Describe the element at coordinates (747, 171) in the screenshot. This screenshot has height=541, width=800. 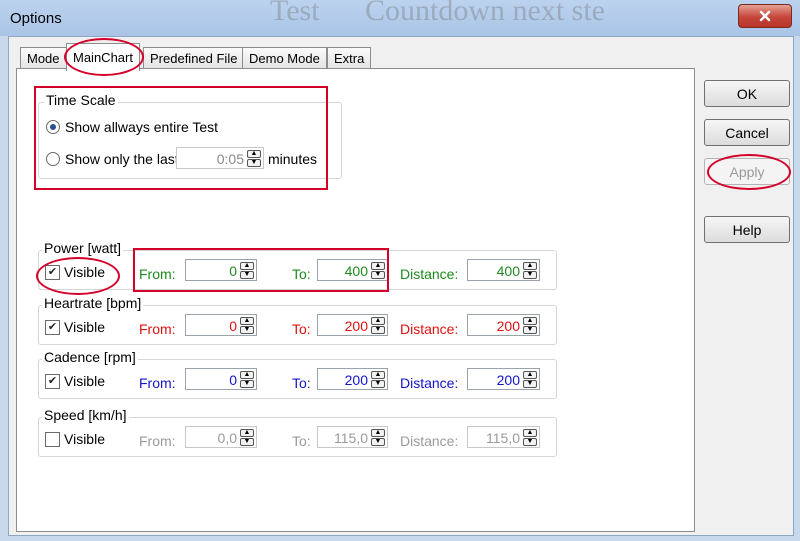
I see `apply-button: Apply` at that location.